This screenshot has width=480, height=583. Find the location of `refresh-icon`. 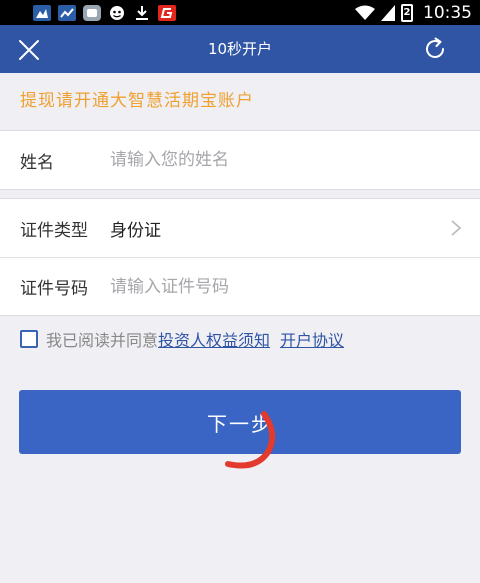

refresh-icon is located at coordinates (435, 49).